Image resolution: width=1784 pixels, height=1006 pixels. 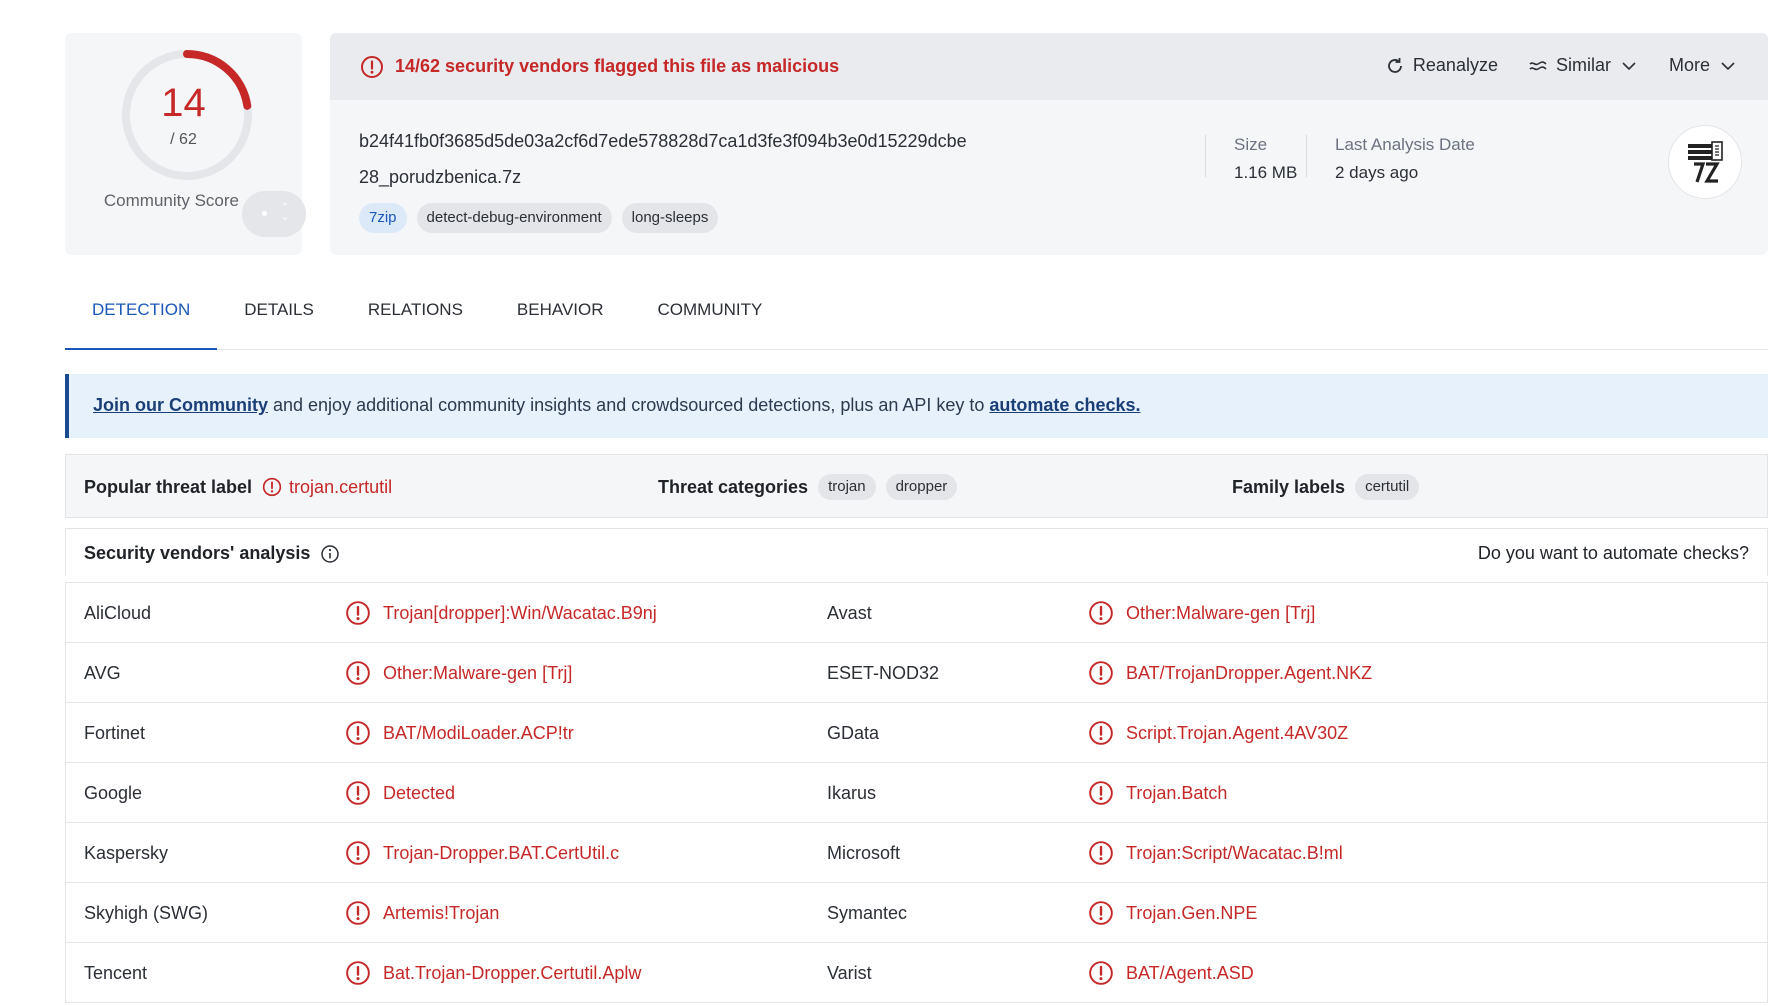 I want to click on vendor-result: Trojan.Batch, so click(x=1157, y=793).